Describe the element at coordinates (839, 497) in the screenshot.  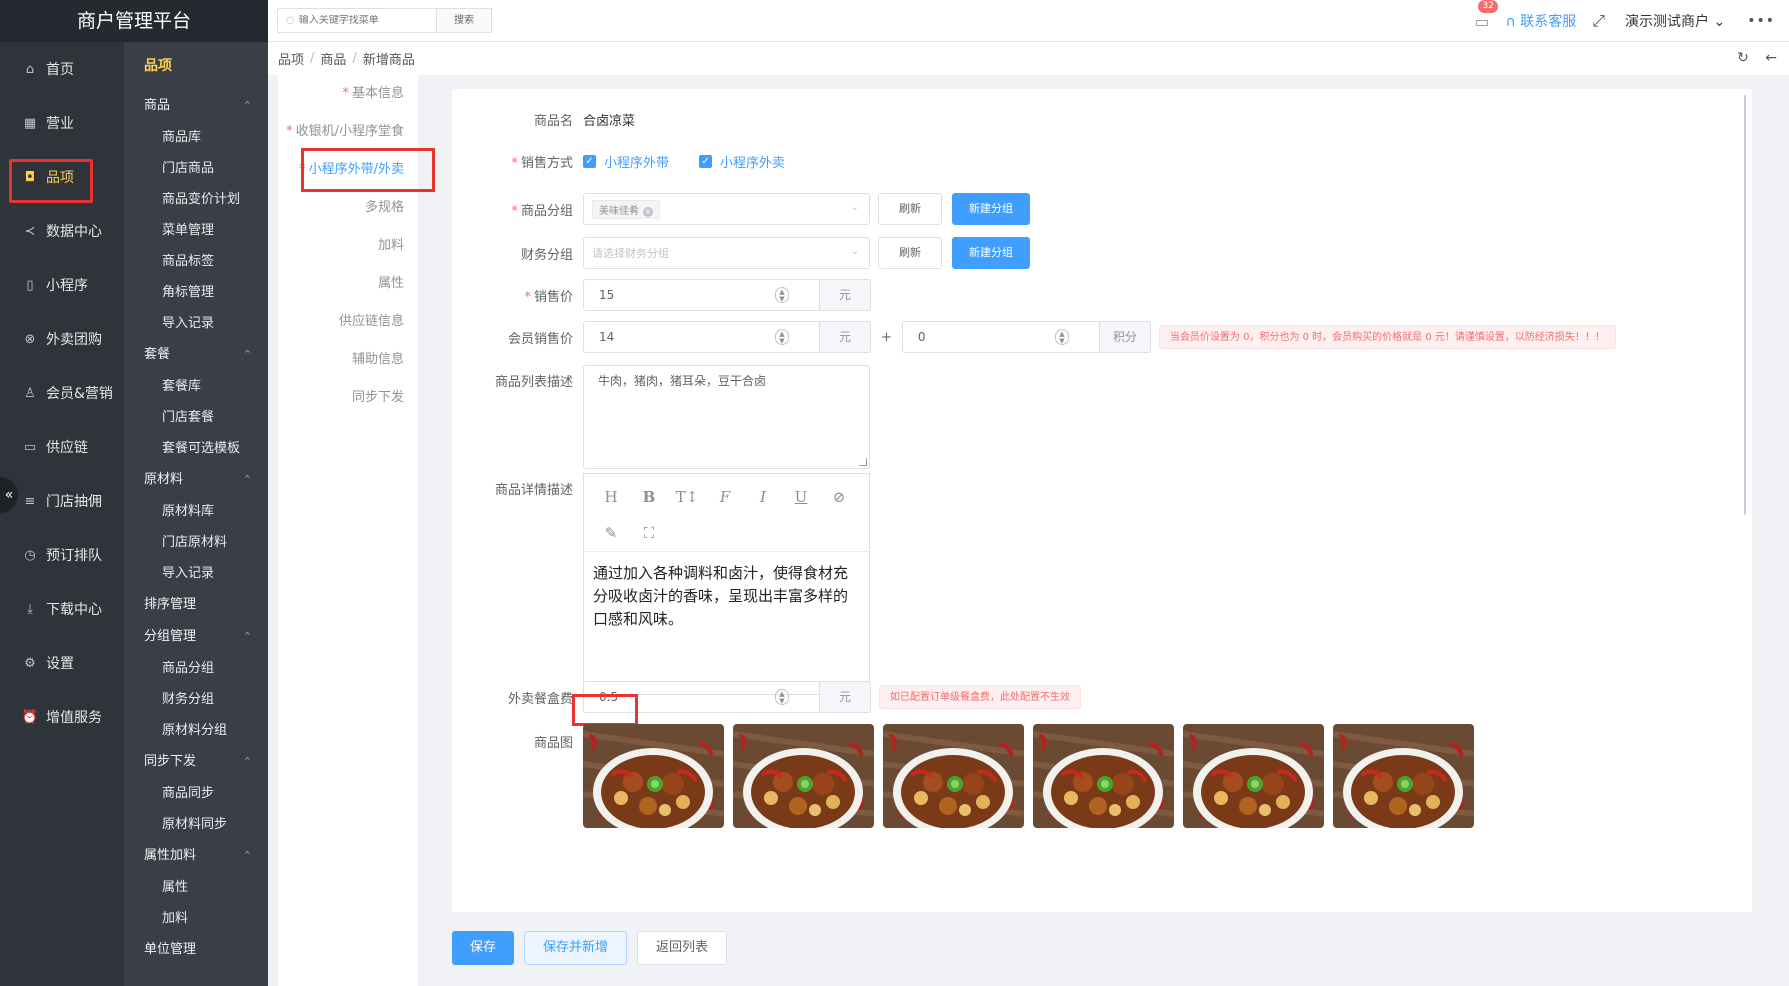
I see `strikethrough-icon: ⊘` at that location.